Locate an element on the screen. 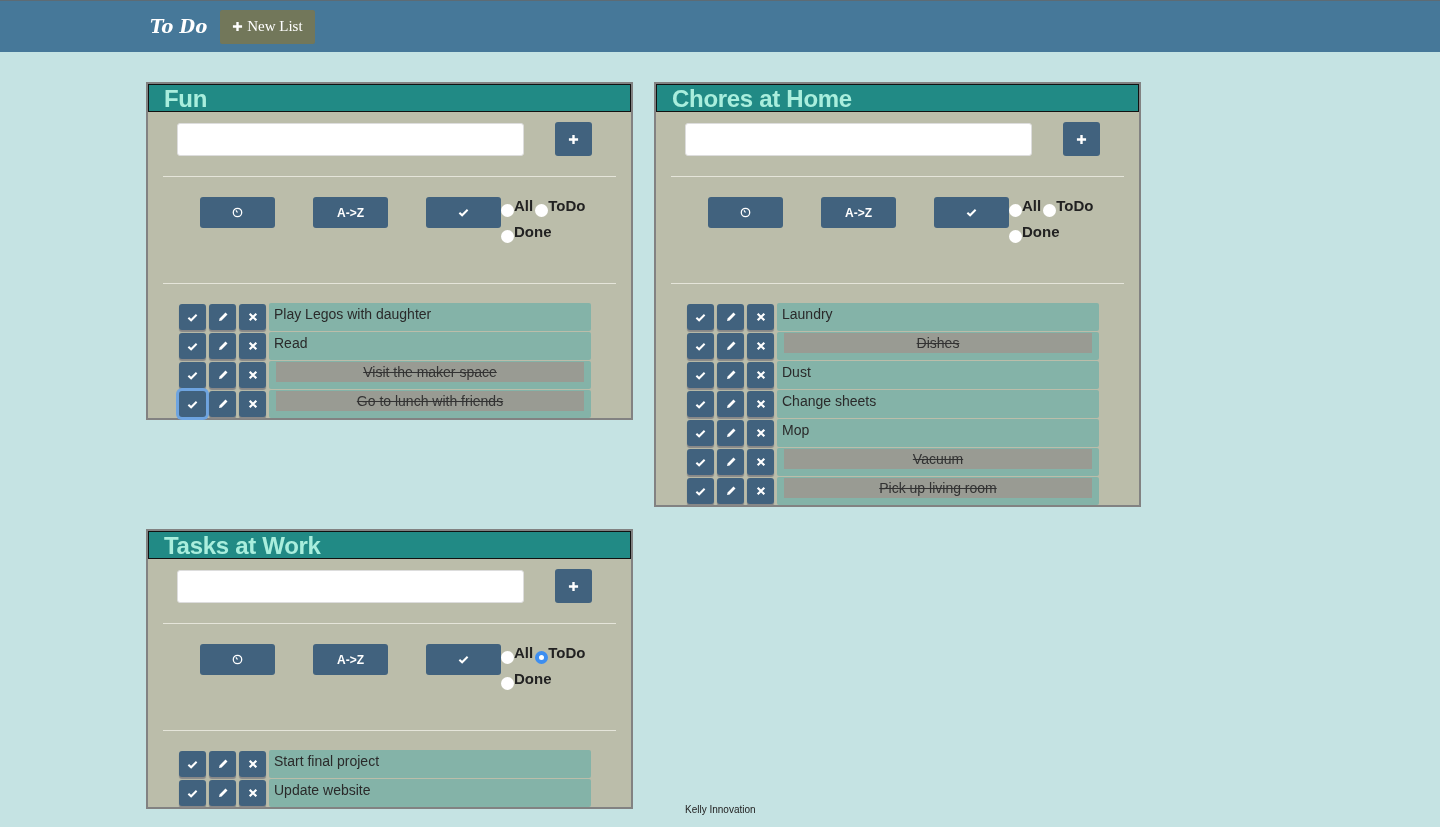 The height and width of the screenshot is (827, 1440). item-text: Laundry is located at coordinates (807, 313).